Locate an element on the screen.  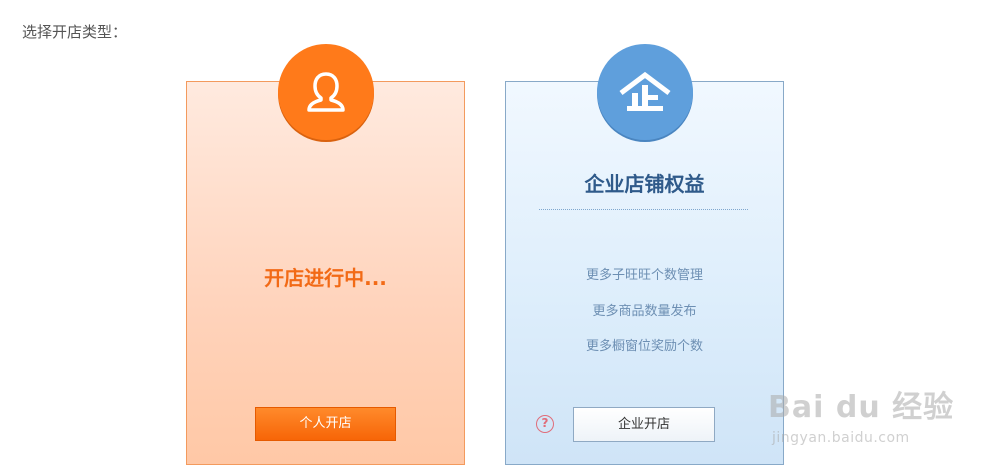
person-icon is located at coordinates (325, 92).